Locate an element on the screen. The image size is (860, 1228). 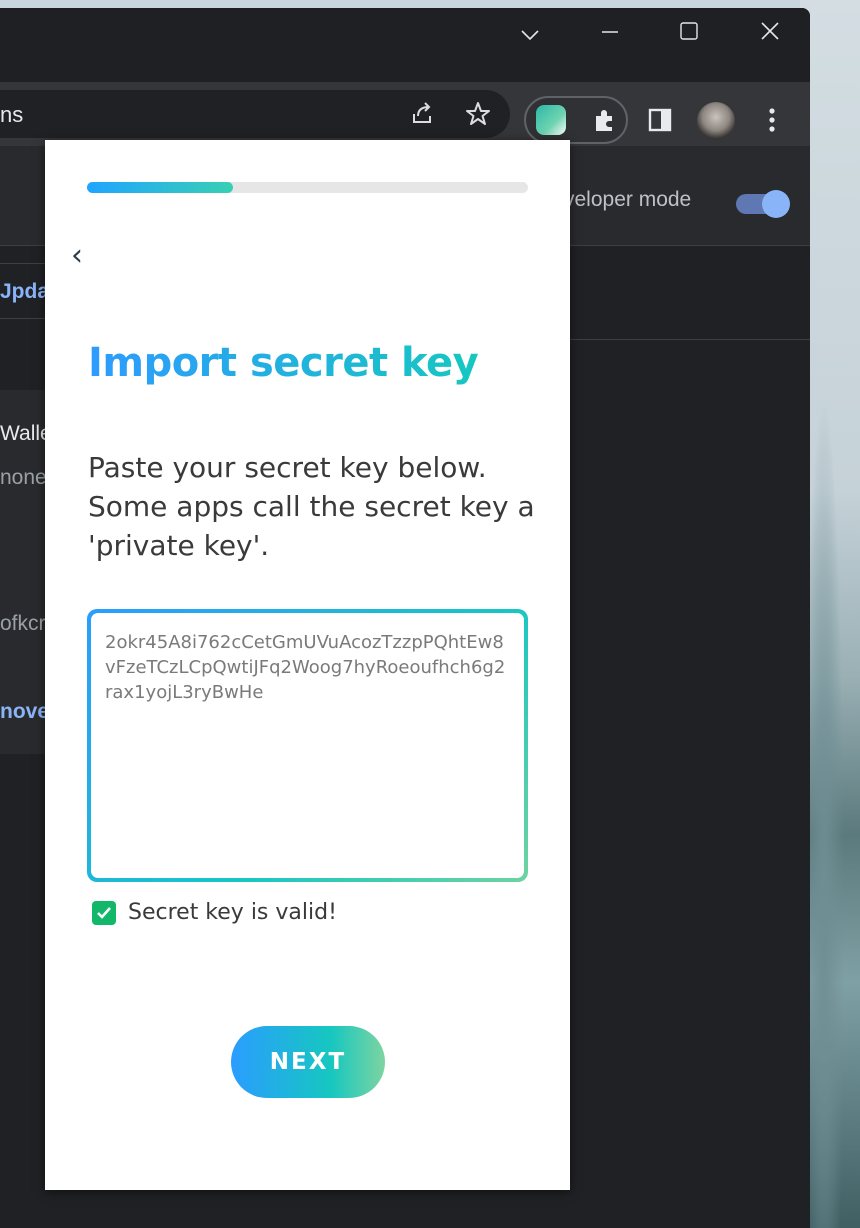
validation-message: Secret key is valid! is located at coordinates (232, 912).